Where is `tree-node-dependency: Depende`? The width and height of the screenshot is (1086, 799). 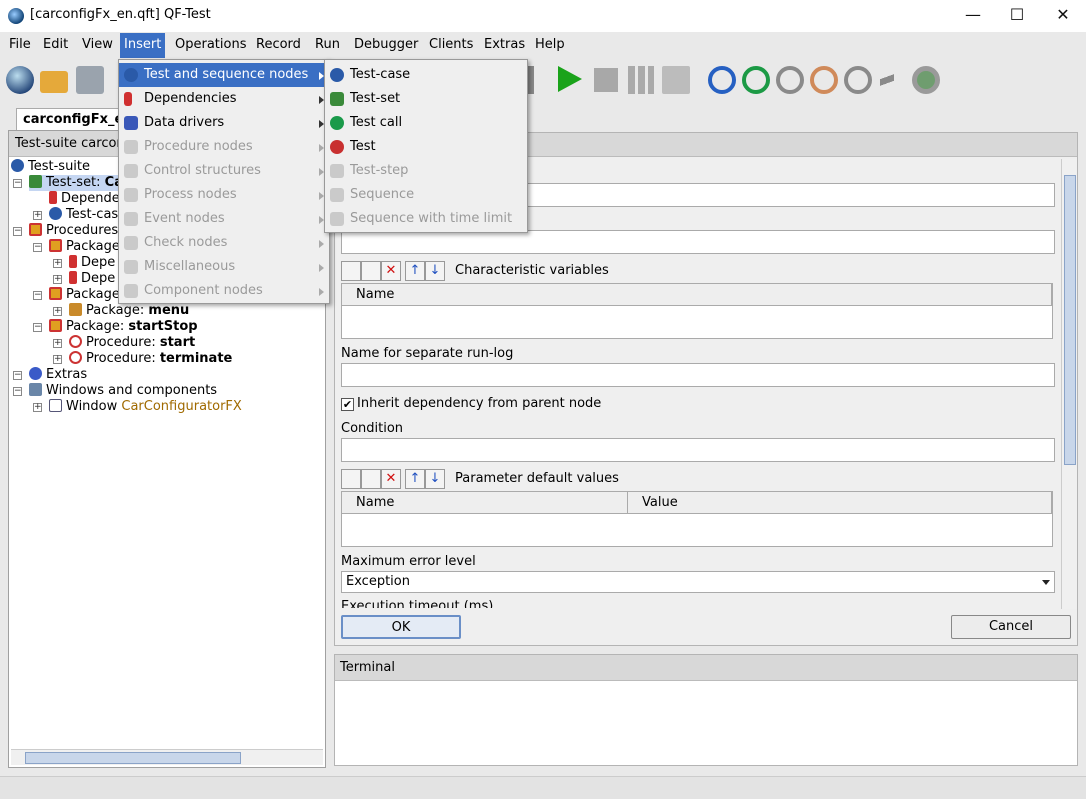 tree-node-dependency: Depende is located at coordinates (84, 199).